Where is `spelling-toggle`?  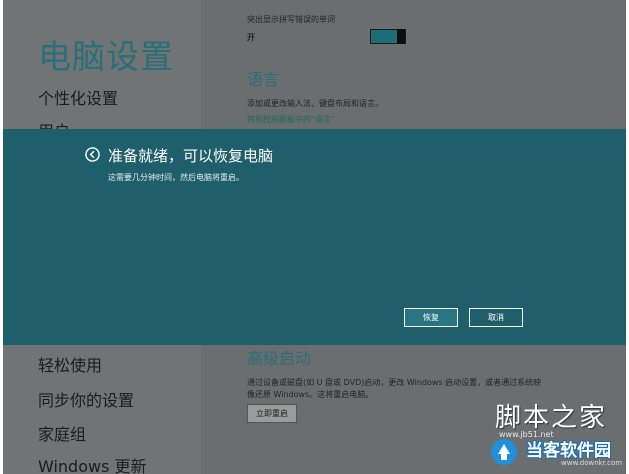 spelling-toggle is located at coordinates (388, 36).